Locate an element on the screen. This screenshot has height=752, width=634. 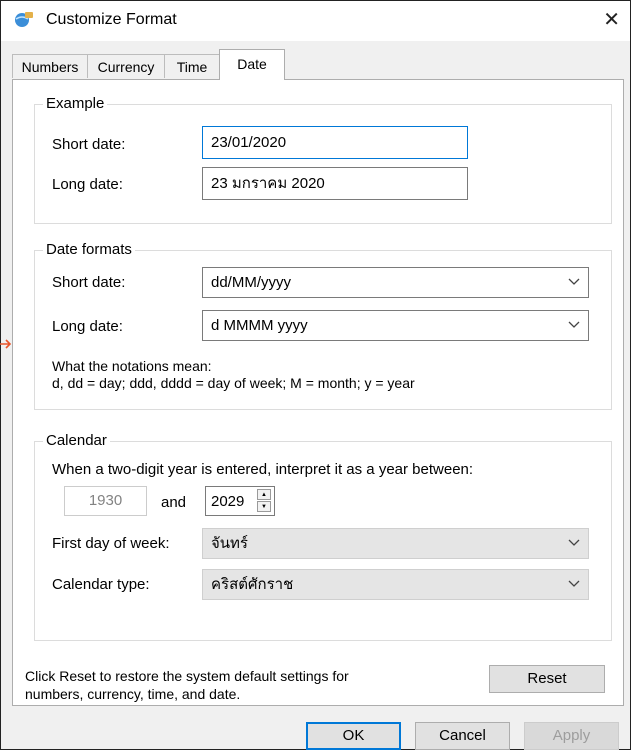
reset-info-line2: numbers, currency, time, and date. is located at coordinates (133, 694).